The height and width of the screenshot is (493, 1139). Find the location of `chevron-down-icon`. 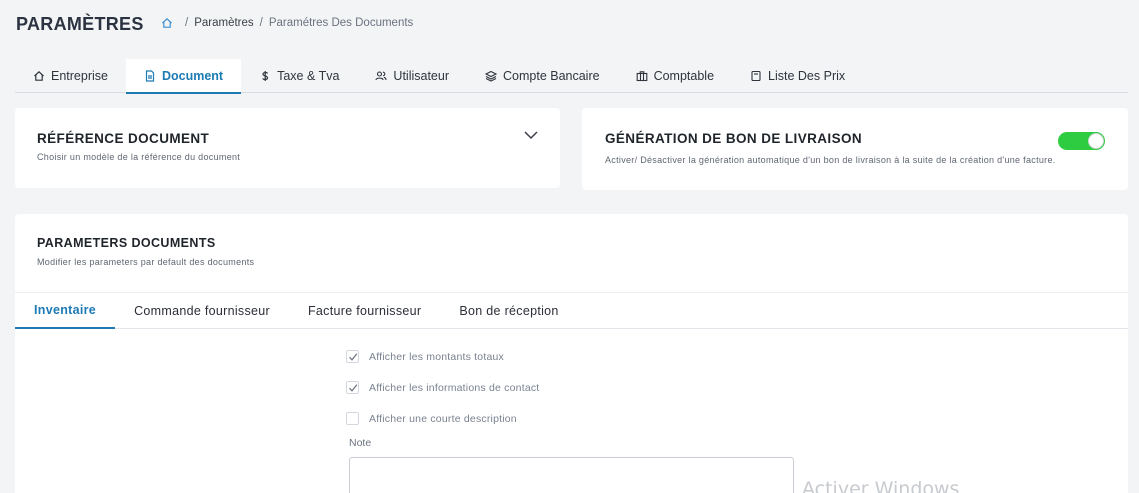

chevron-down-icon is located at coordinates (531, 135).